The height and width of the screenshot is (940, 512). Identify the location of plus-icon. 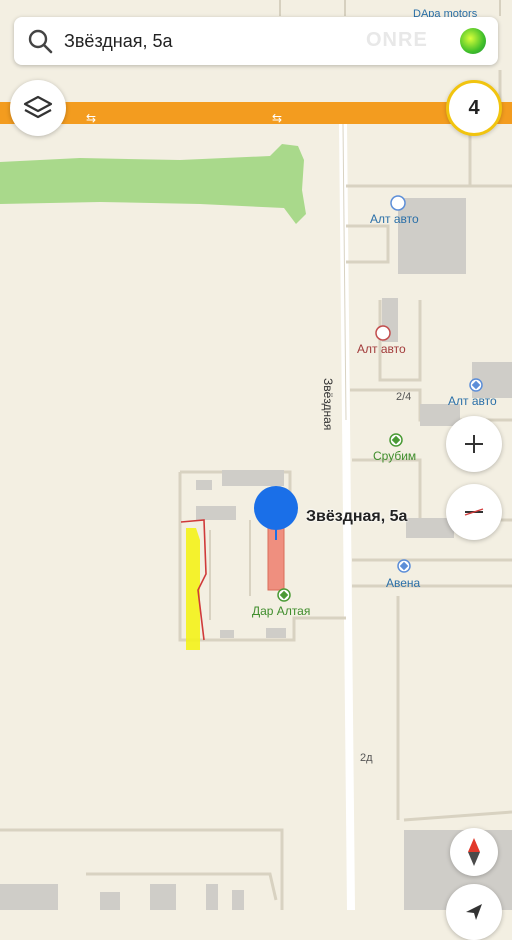
(474, 444).